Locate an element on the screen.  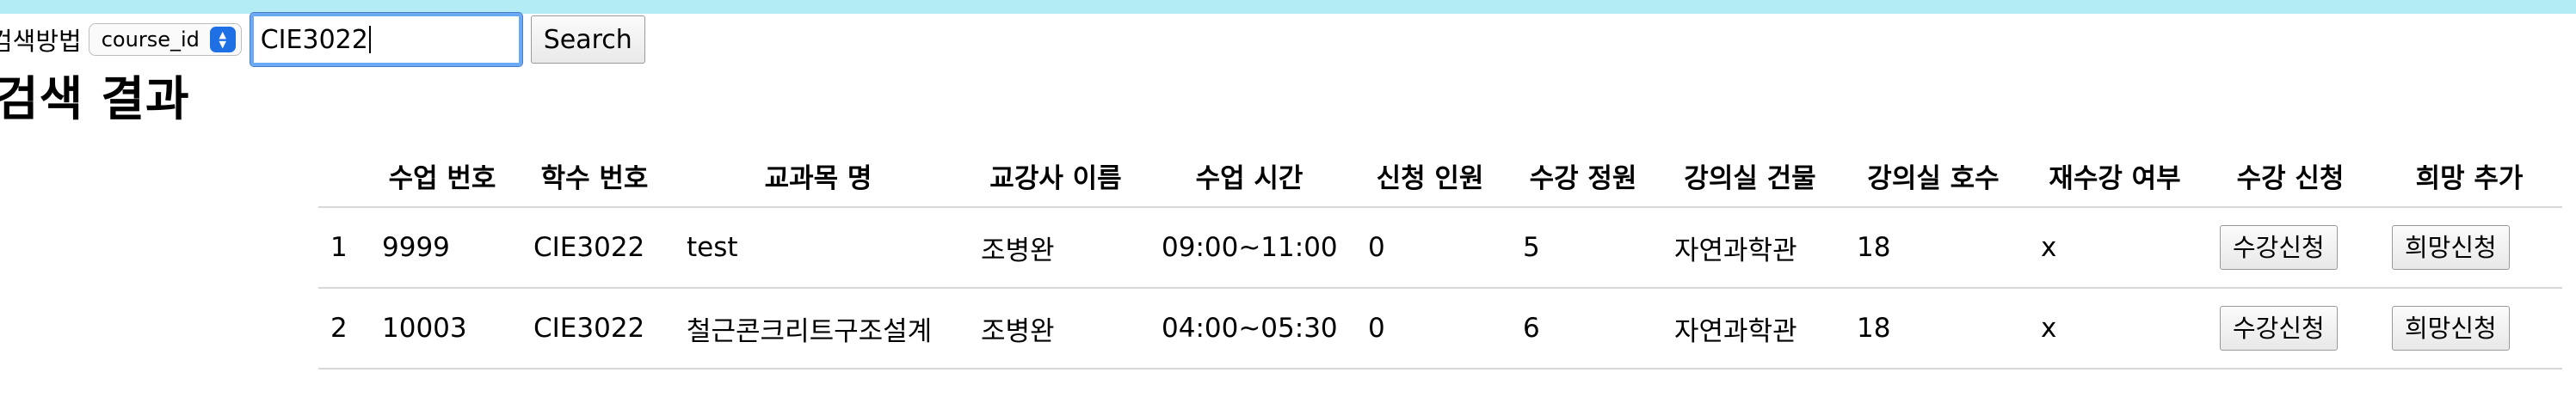
search-bar: 검색방법 course_id ▲ ▼ CIE3022 Search is located at coordinates (323, 40).